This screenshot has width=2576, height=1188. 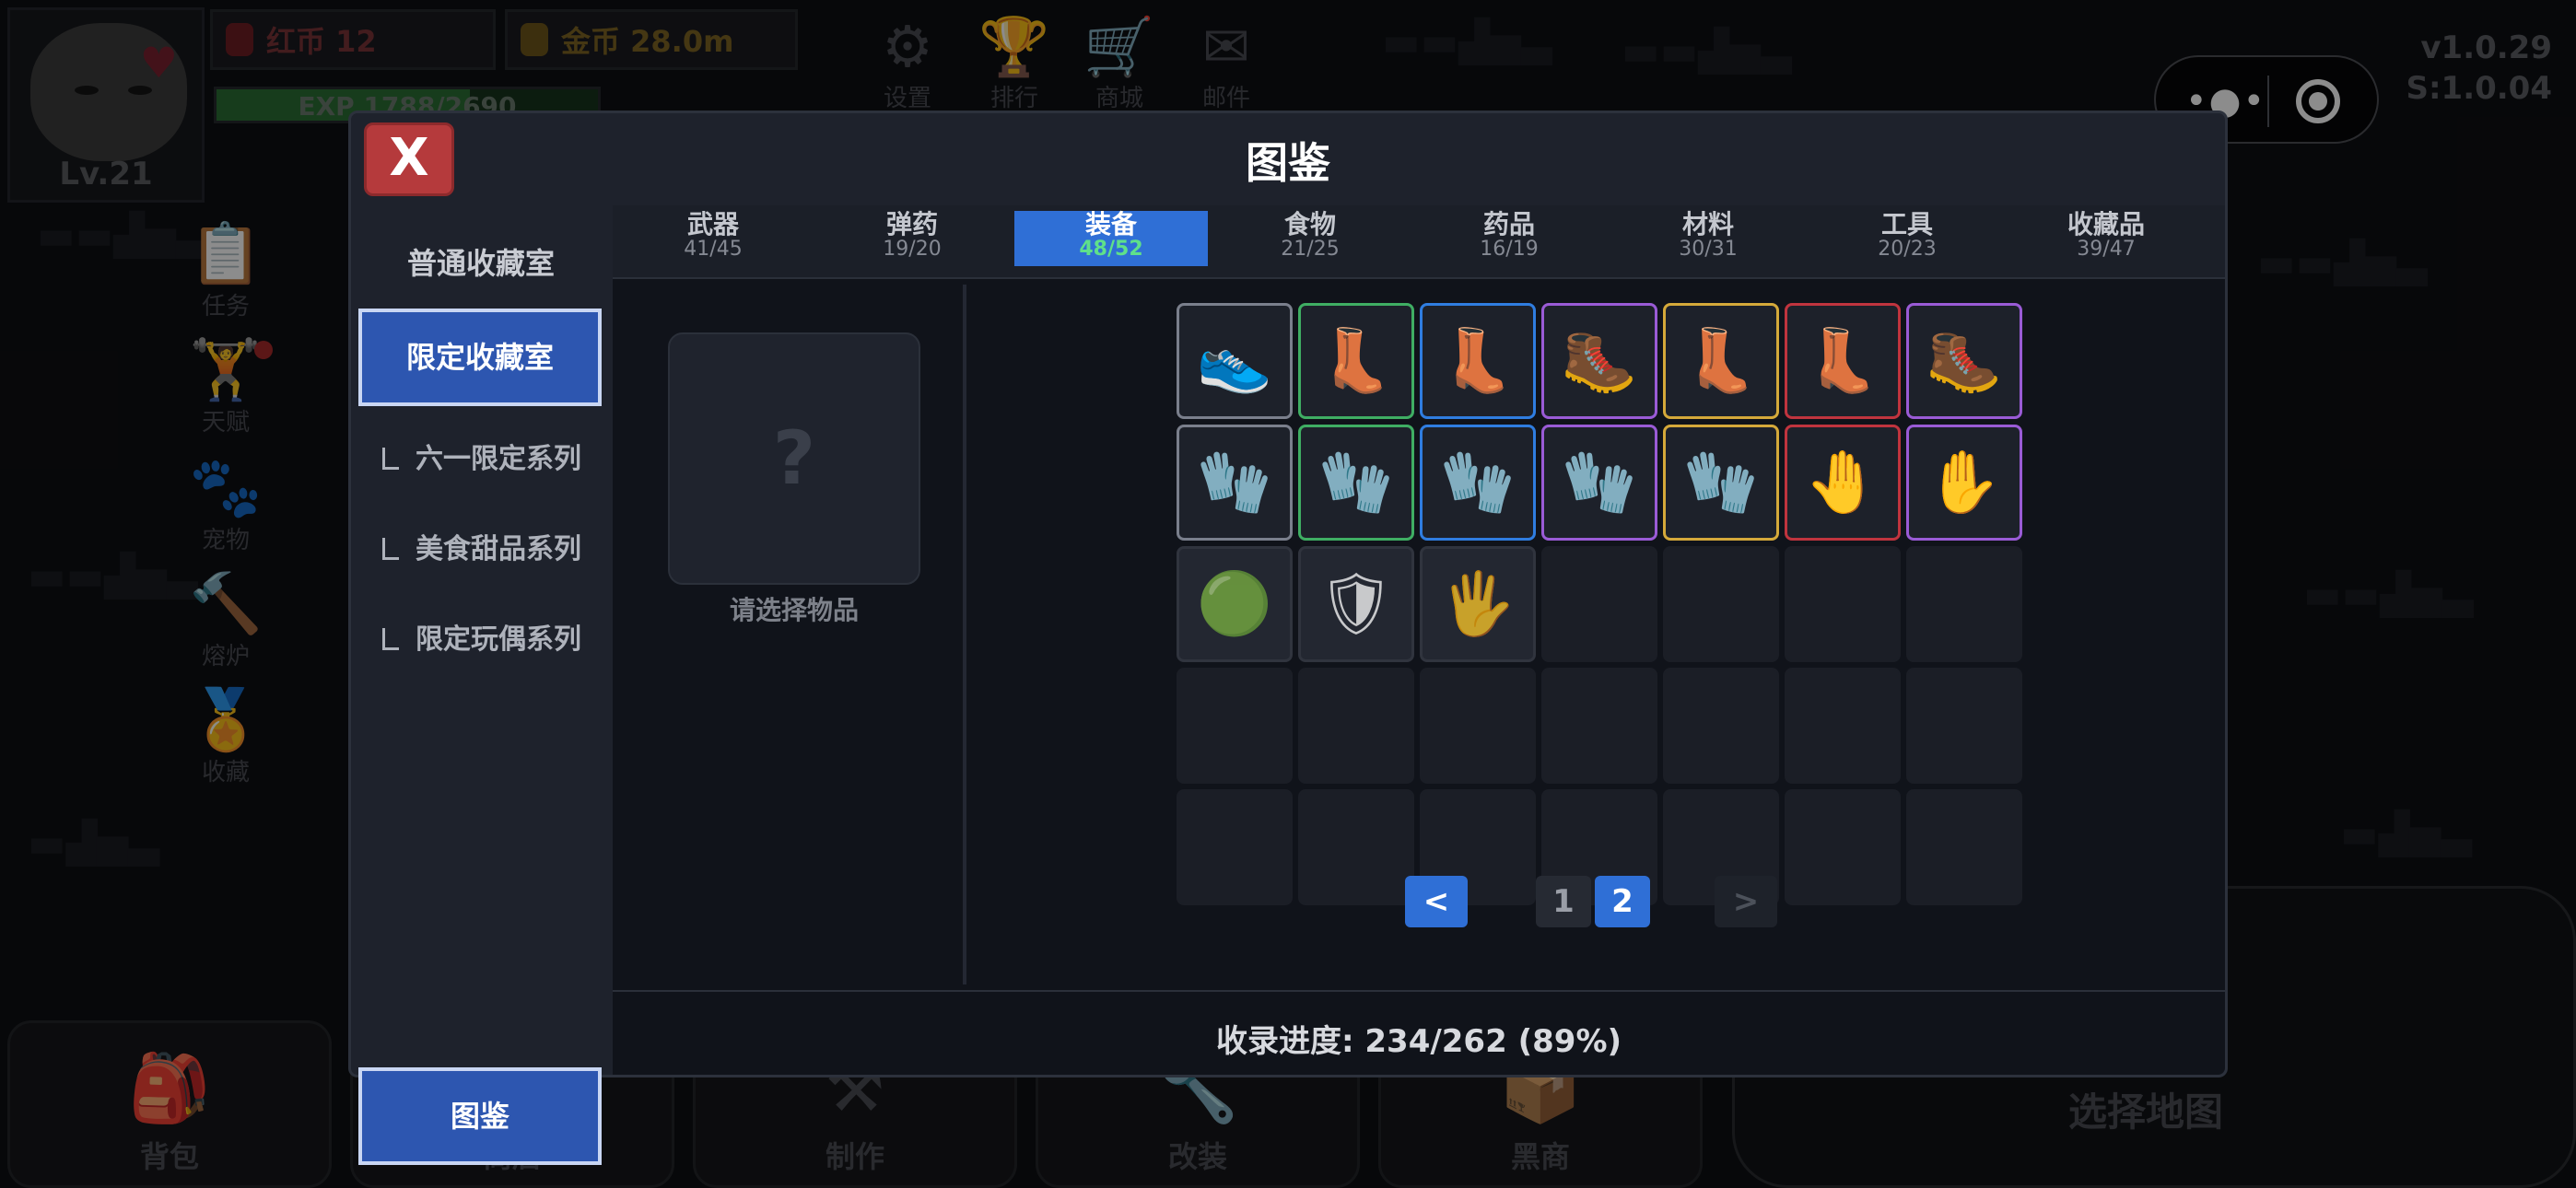 What do you see at coordinates (794, 458) in the screenshot?
I see `item-detail-placeholder: ?` at bounding box center [794, 458].